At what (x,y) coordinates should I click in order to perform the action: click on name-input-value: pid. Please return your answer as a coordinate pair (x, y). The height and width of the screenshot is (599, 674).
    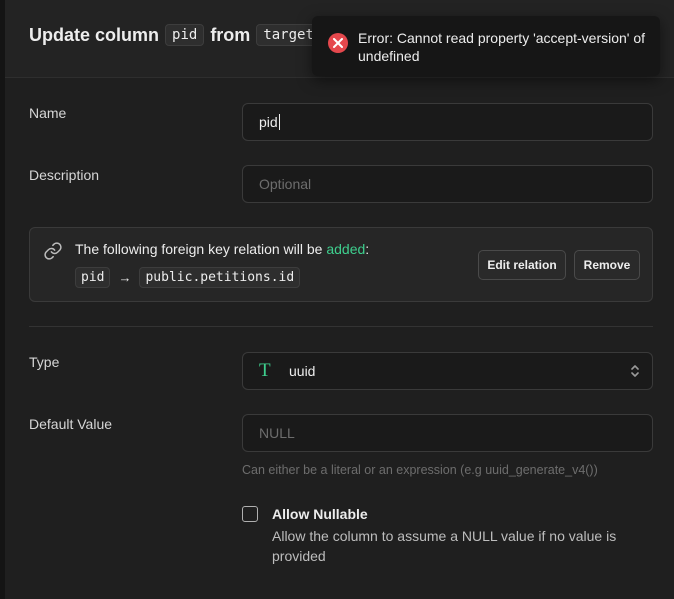
    Looking at the image, I should click on (268, 122).